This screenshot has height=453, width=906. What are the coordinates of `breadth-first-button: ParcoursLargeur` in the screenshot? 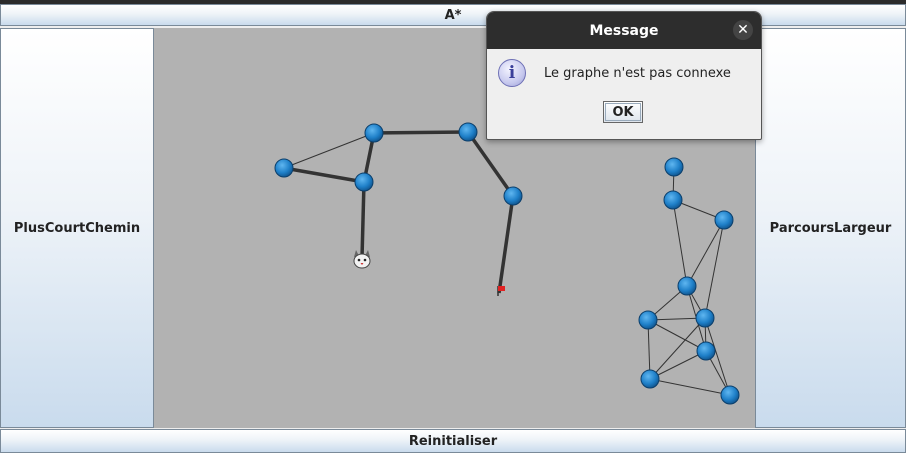 It's located at (830, 228).